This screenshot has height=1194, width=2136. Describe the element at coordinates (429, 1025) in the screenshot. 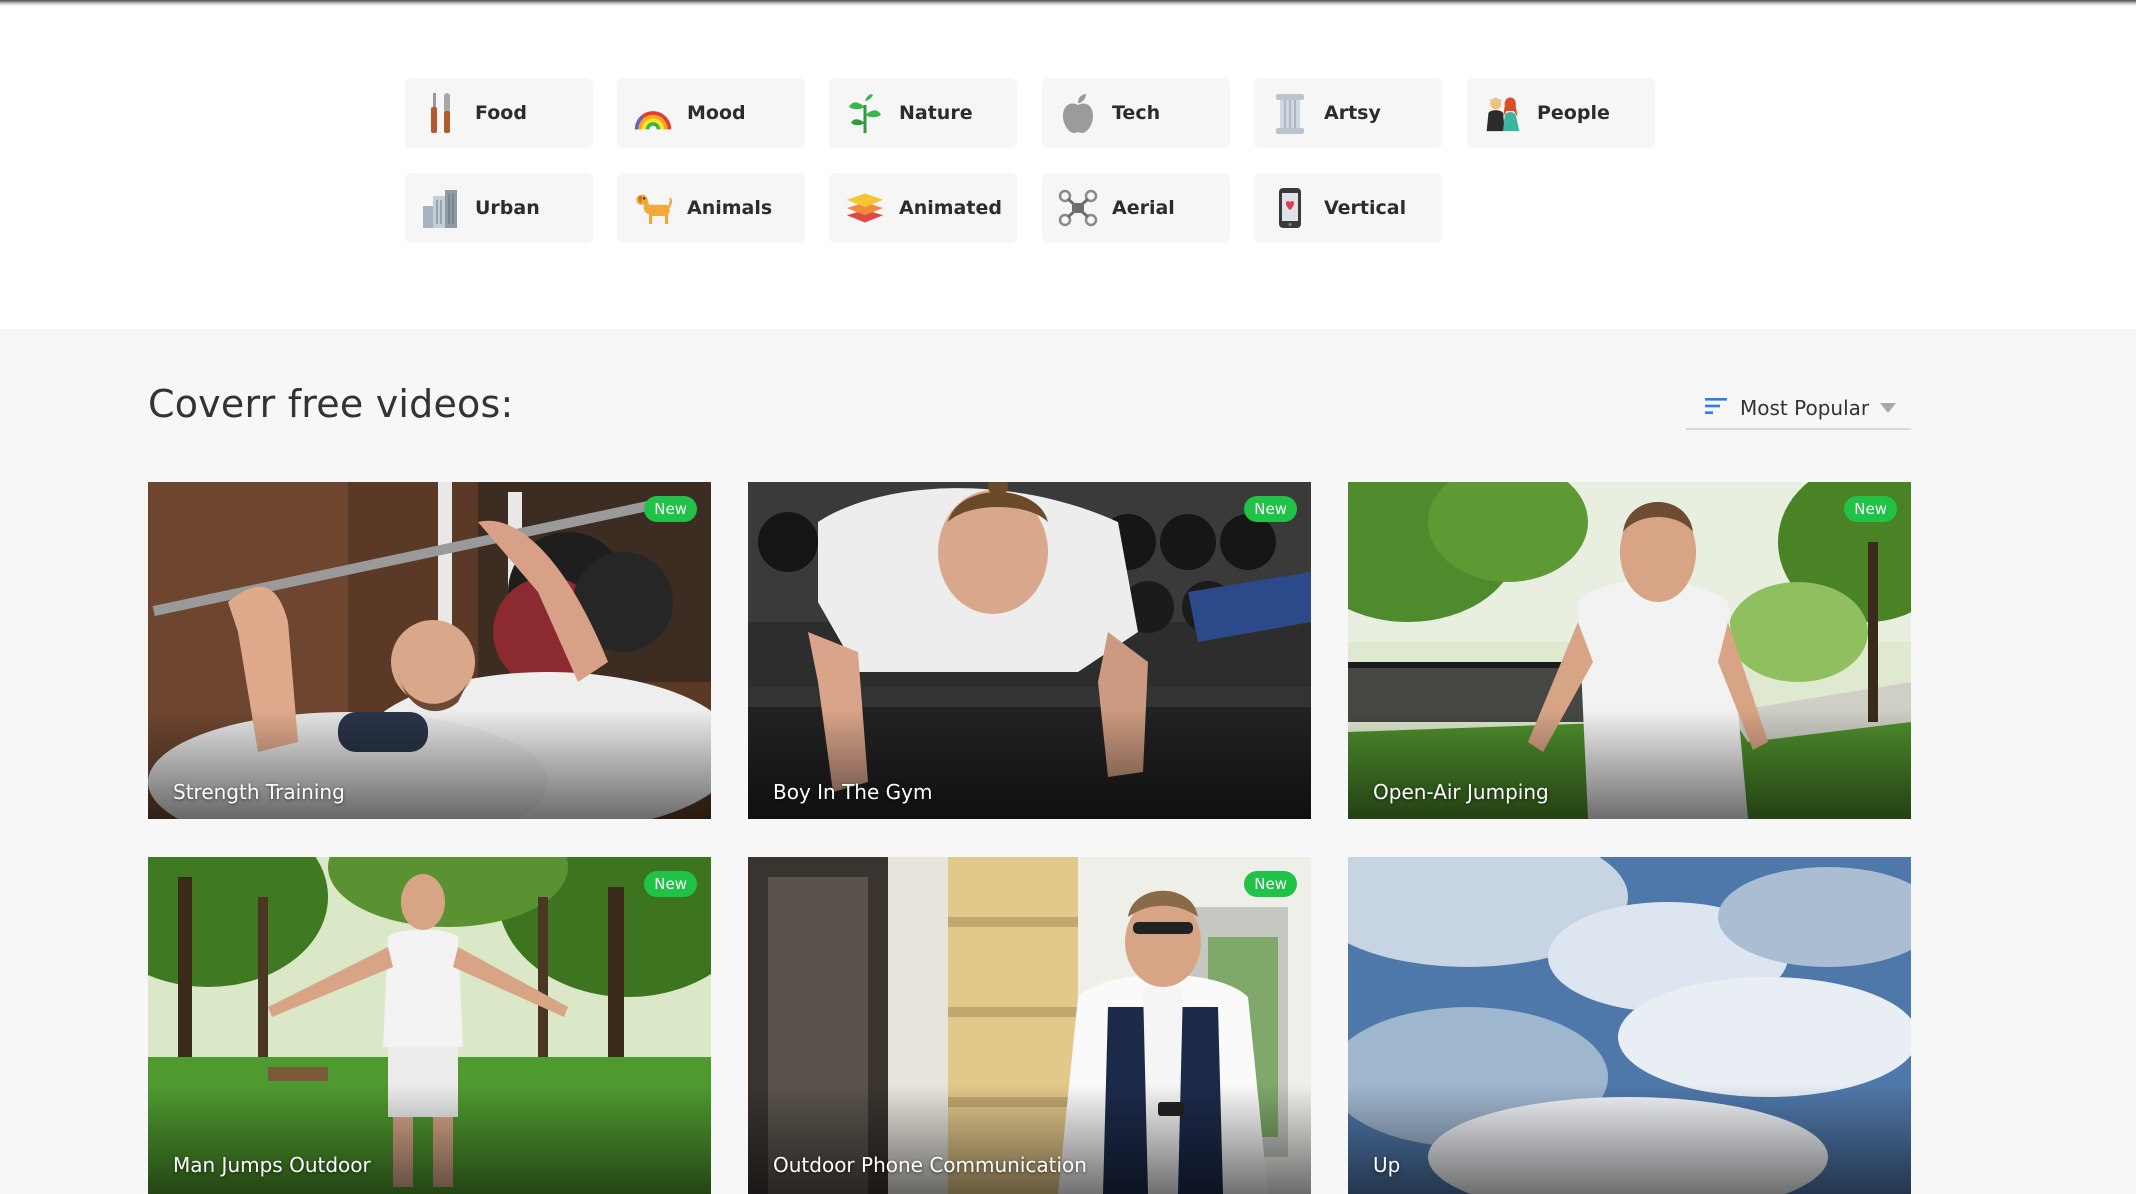

I see `video-card: New Man Jumps Outdoor` at that location.